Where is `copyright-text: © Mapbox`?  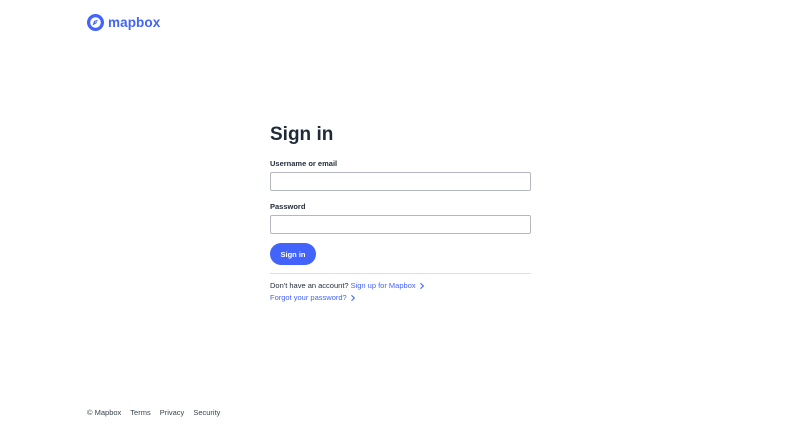
copyright-text: © Mapbox is located at coordinates (104, 412).